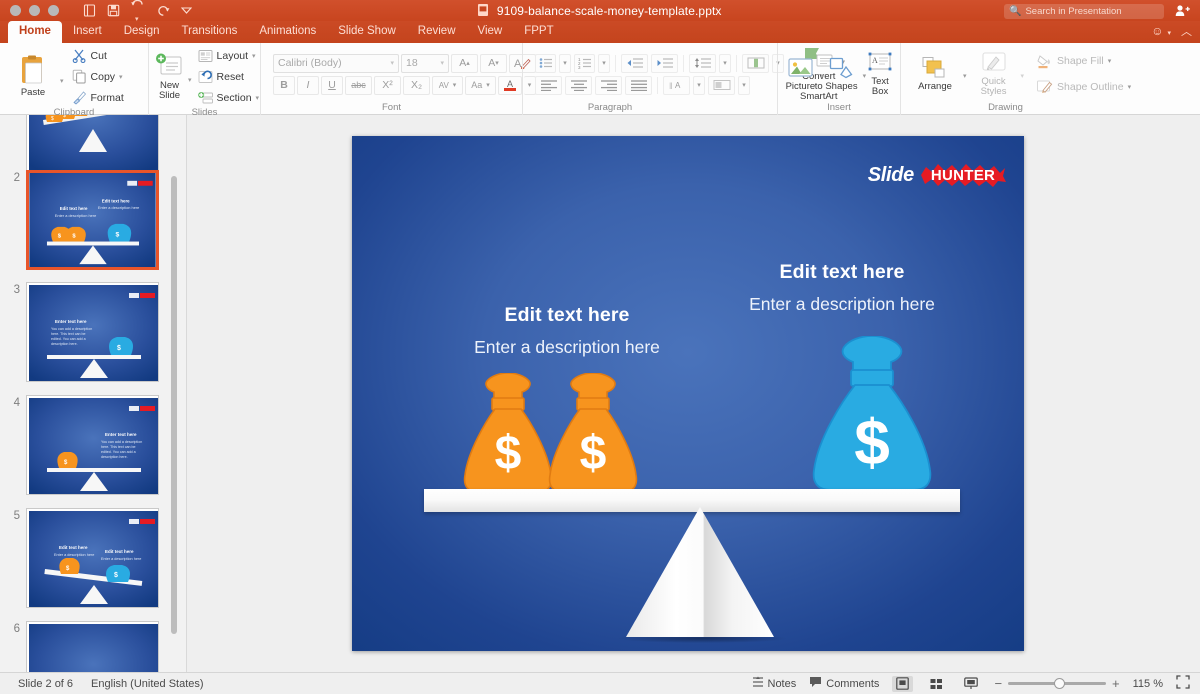 This screenshot has width=1200, height=694. What do you see at coordinates (510, 85) in the screenshot?
I see `font-color-button: A` at bounding box center [510, 85].